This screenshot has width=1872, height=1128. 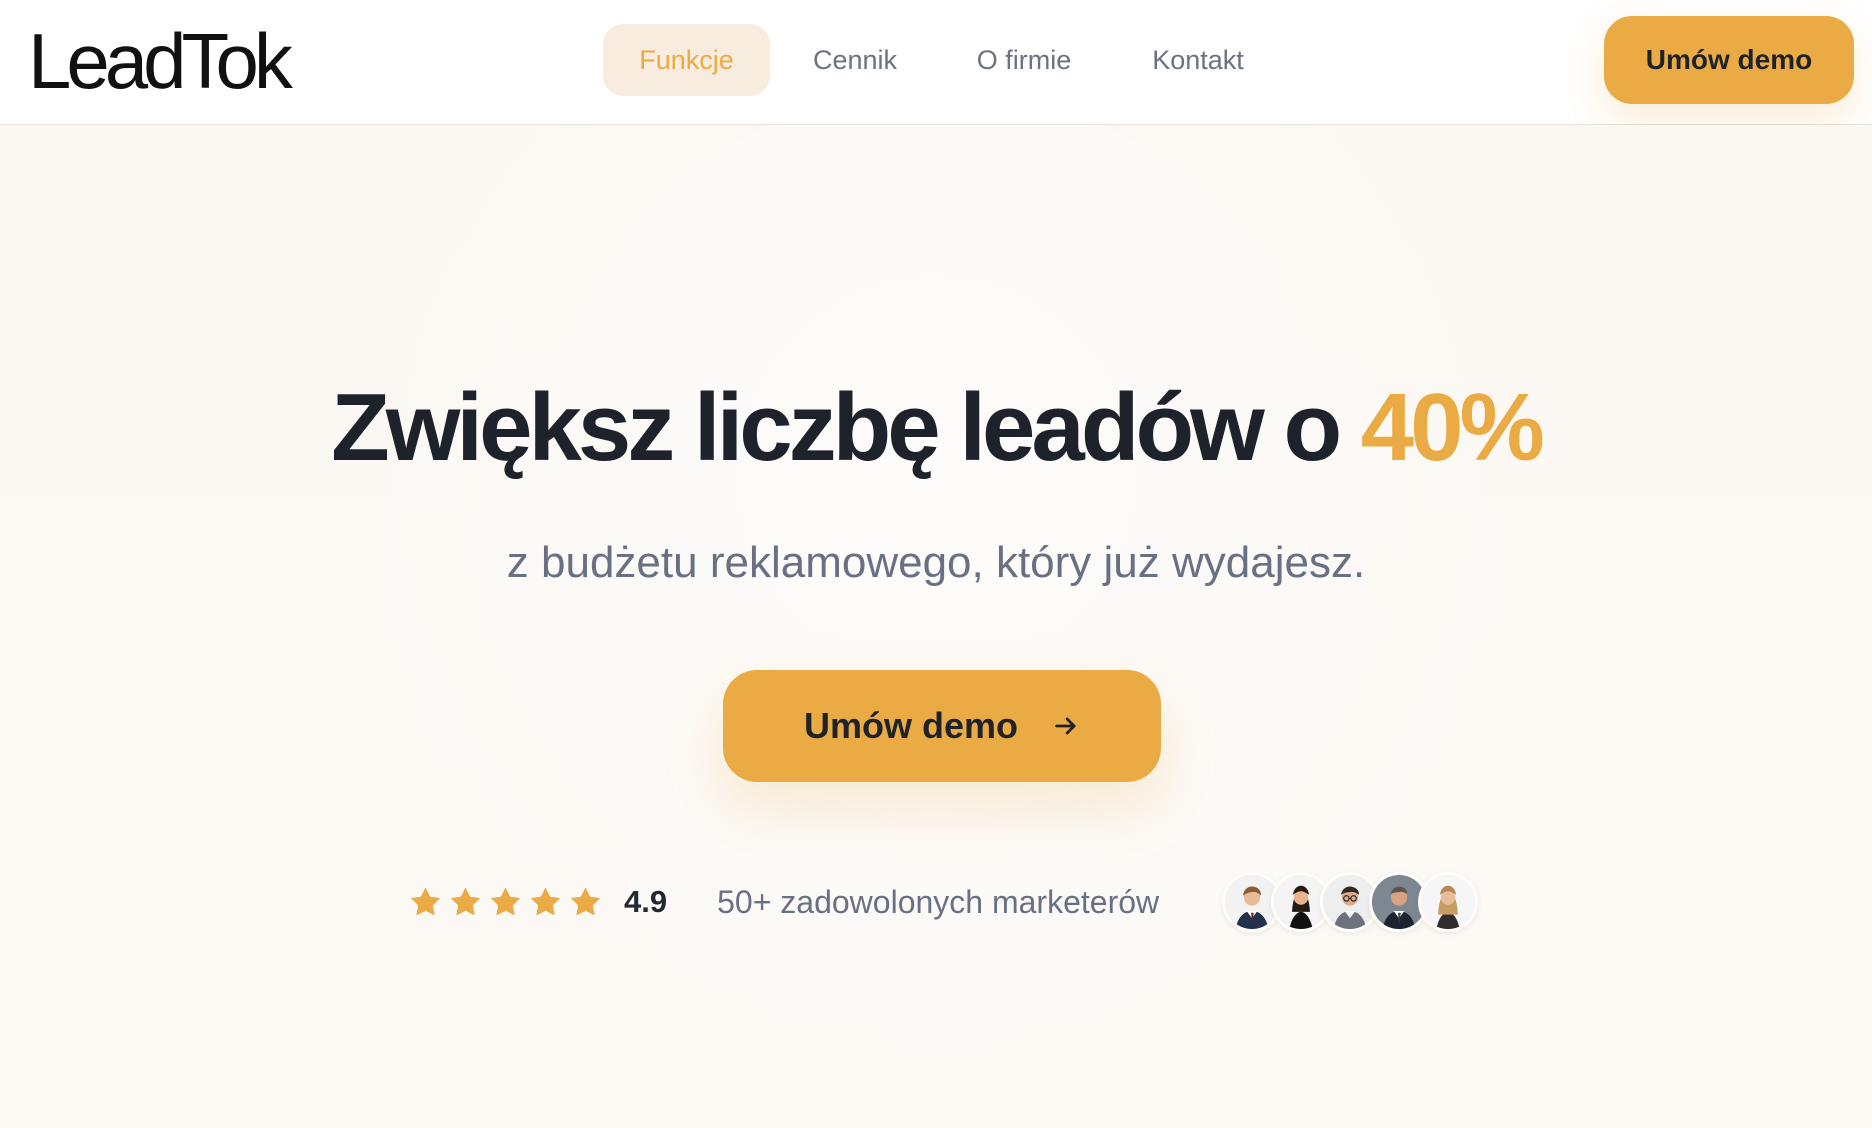 What do you see at coordinates (1452, 427) in the screenshot?
I see `headline-accent-text: 40%` at bounding box center [1452, 427].